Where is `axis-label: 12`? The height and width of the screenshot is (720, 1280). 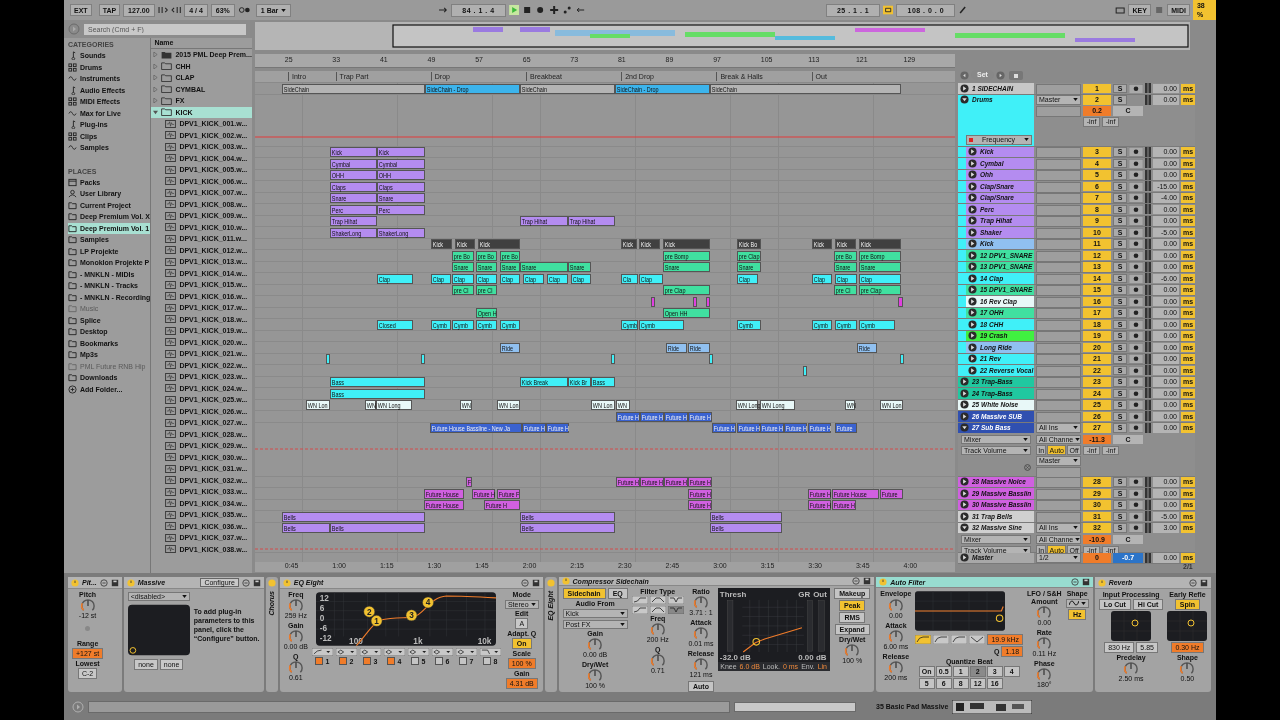 axis-label: 12 is located at coordinates (325, 598).